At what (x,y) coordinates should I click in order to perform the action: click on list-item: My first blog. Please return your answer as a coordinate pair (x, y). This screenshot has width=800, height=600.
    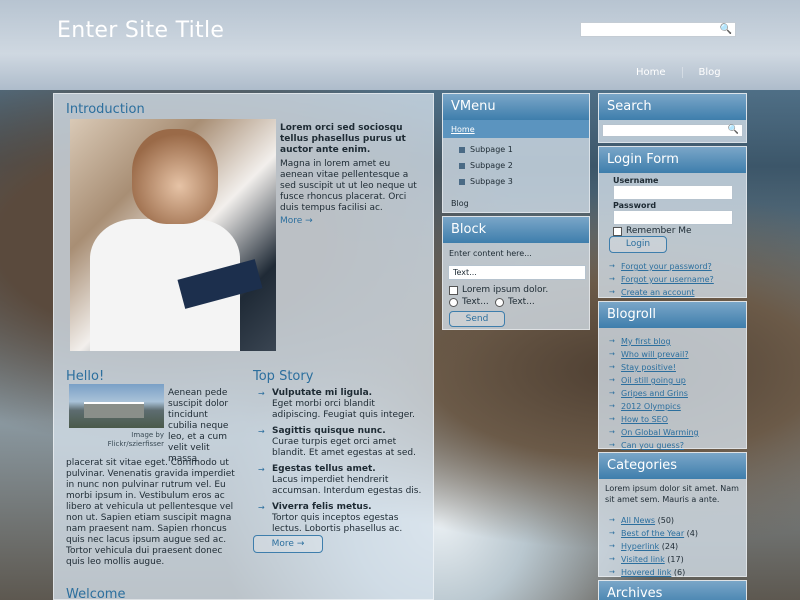
    Looking at the image, I should click on (654, 341).